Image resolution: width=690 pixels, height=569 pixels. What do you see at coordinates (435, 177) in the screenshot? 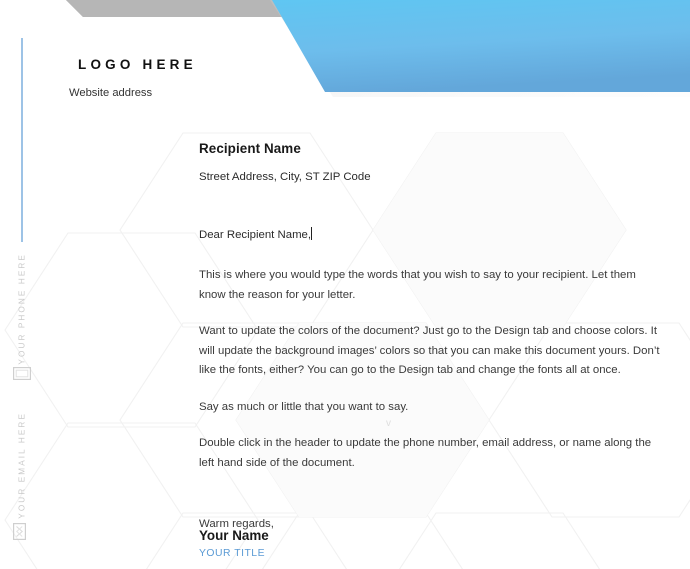
I see `recipient-address: Street Address, City, ST ZIP Code` at bounding box center [435, 177].